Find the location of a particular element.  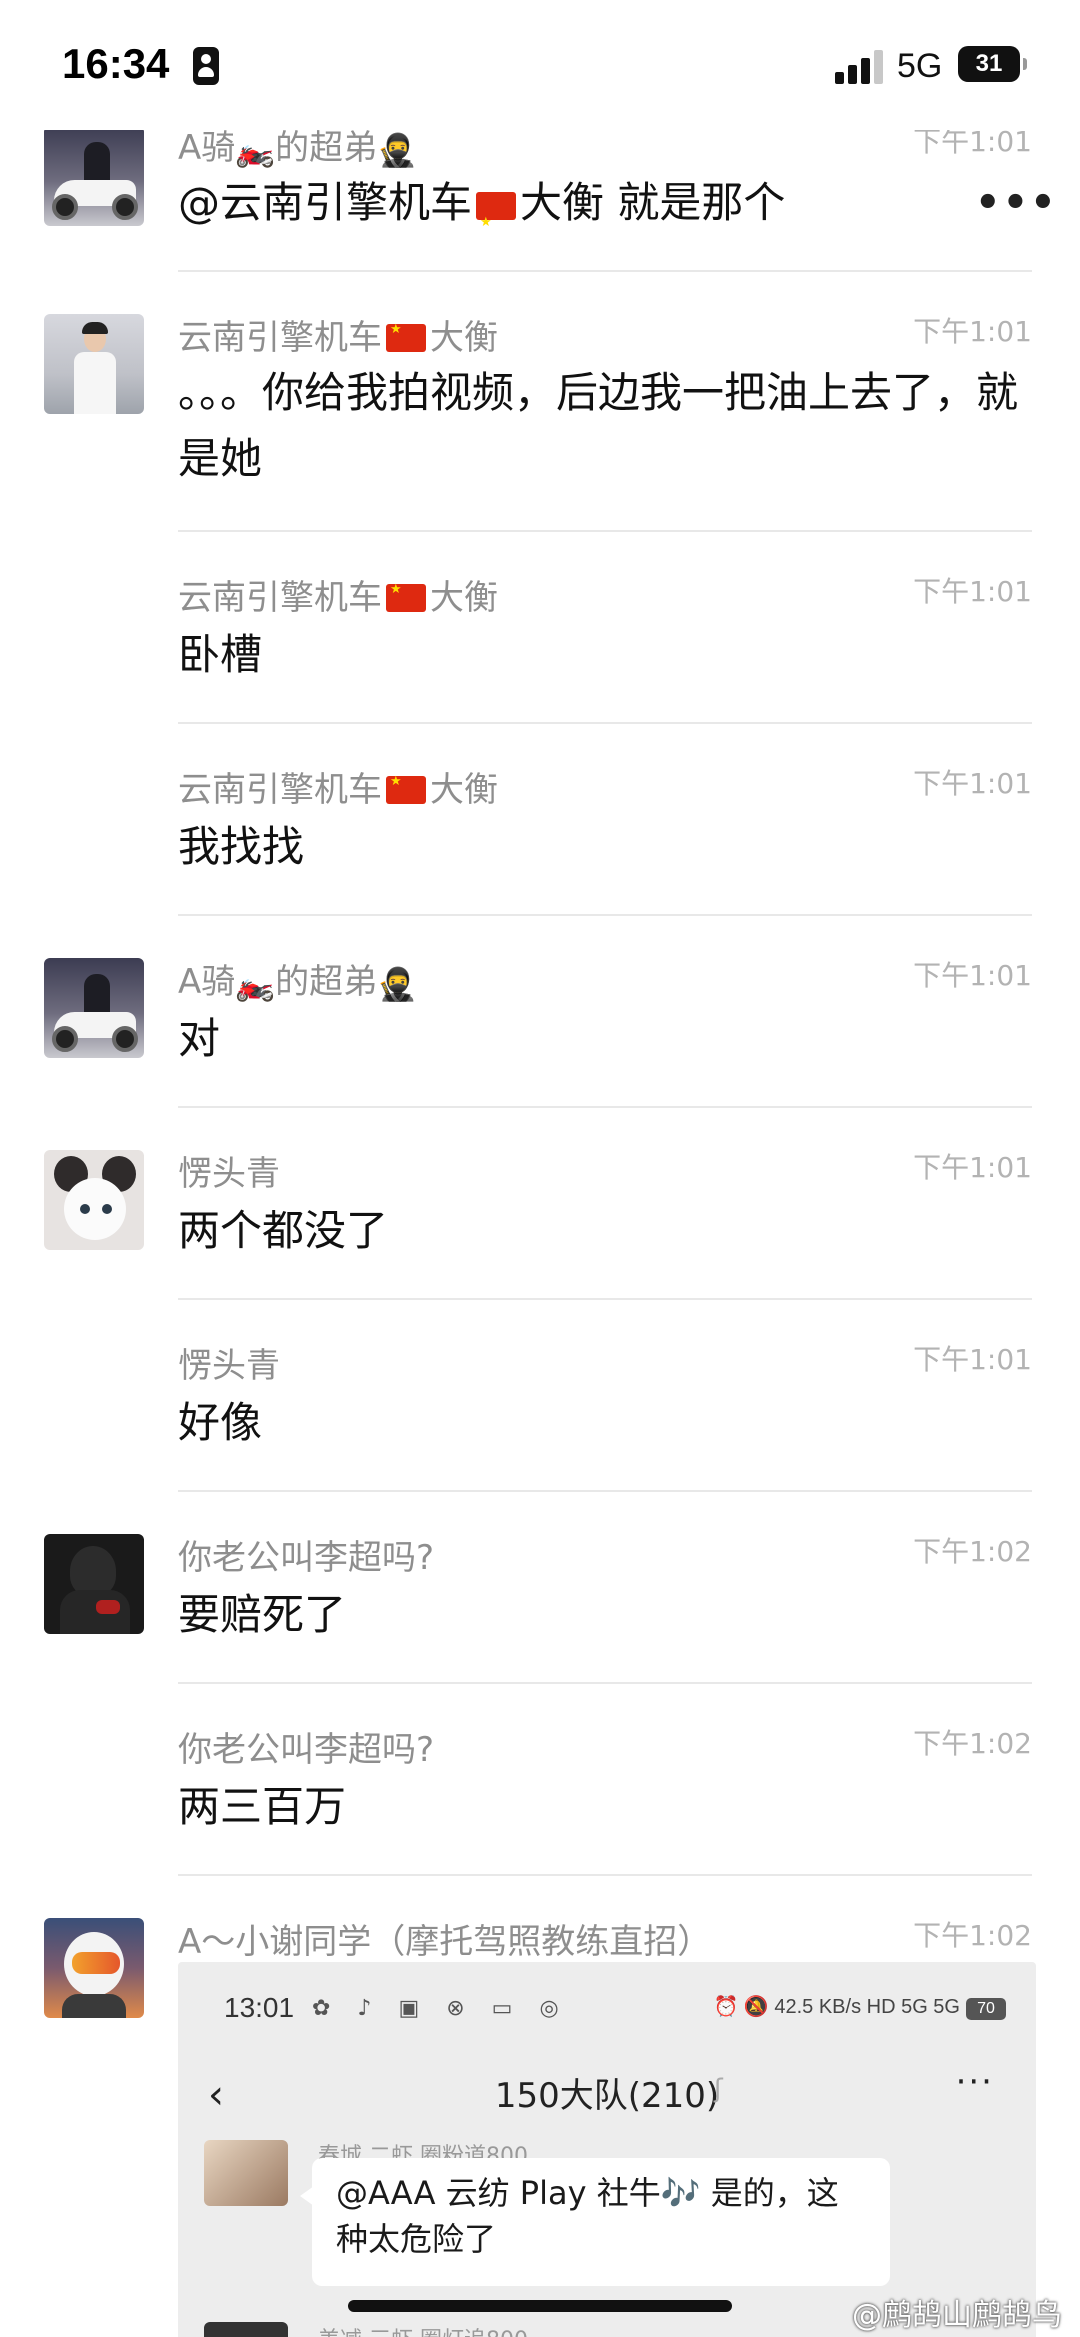

message-text: 我找找 is located at coordinates (598, 847).